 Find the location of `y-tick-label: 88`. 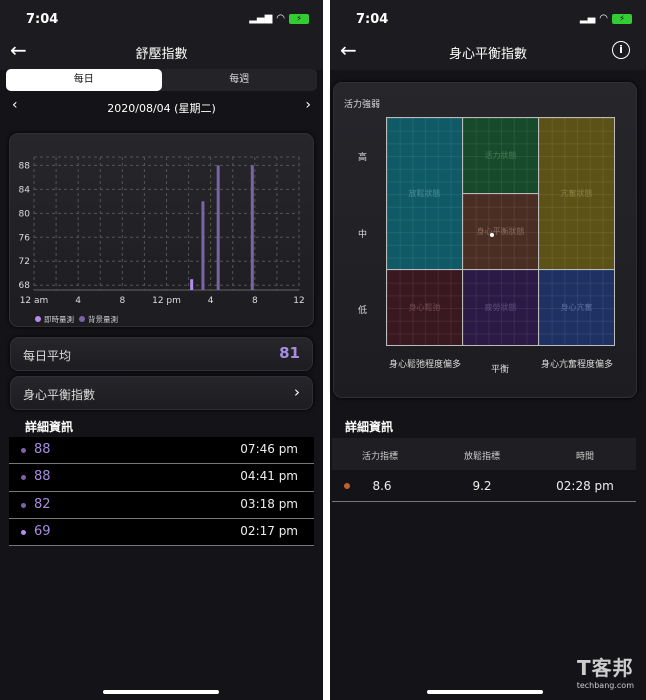

y-tick-label: 88 is located at coordinates (25, 166).